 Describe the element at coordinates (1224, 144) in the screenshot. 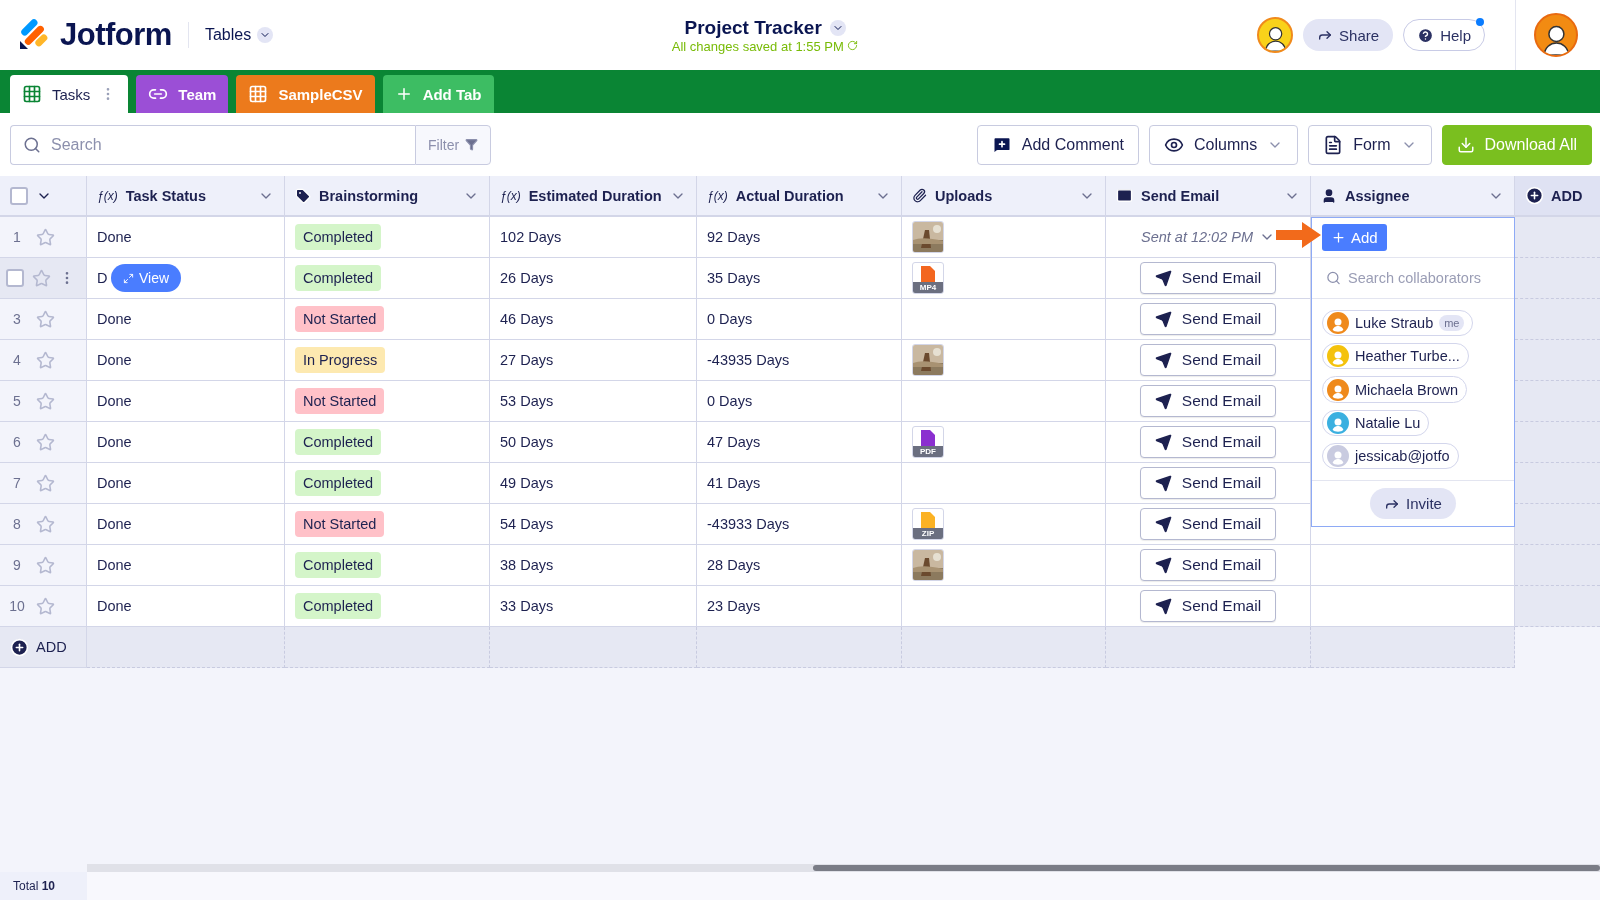

I see `toolbar-button: Columns` at that location.